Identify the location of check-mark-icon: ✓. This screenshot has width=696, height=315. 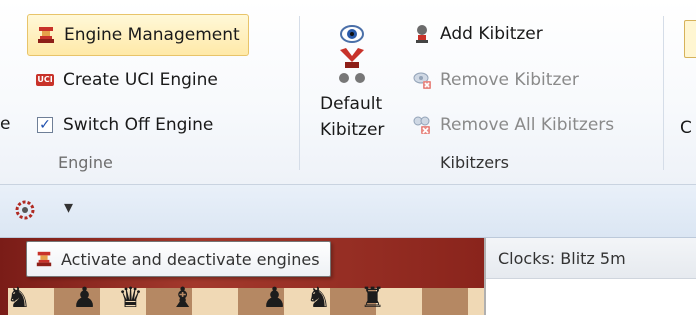
(45, 125).